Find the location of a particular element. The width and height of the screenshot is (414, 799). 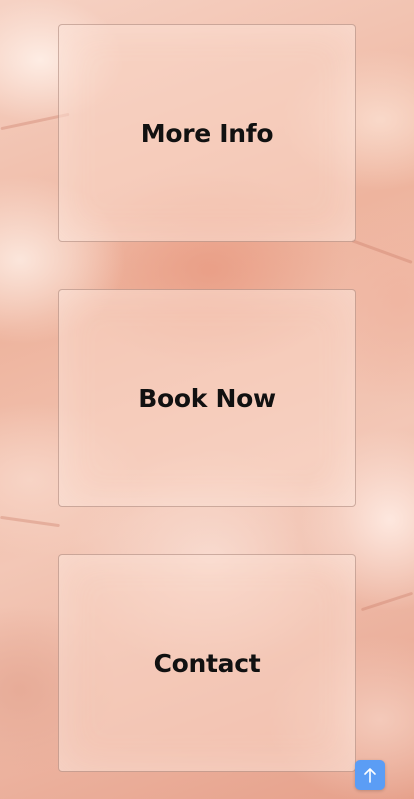

arrow-up-icon is located at coordinates (370, 775).